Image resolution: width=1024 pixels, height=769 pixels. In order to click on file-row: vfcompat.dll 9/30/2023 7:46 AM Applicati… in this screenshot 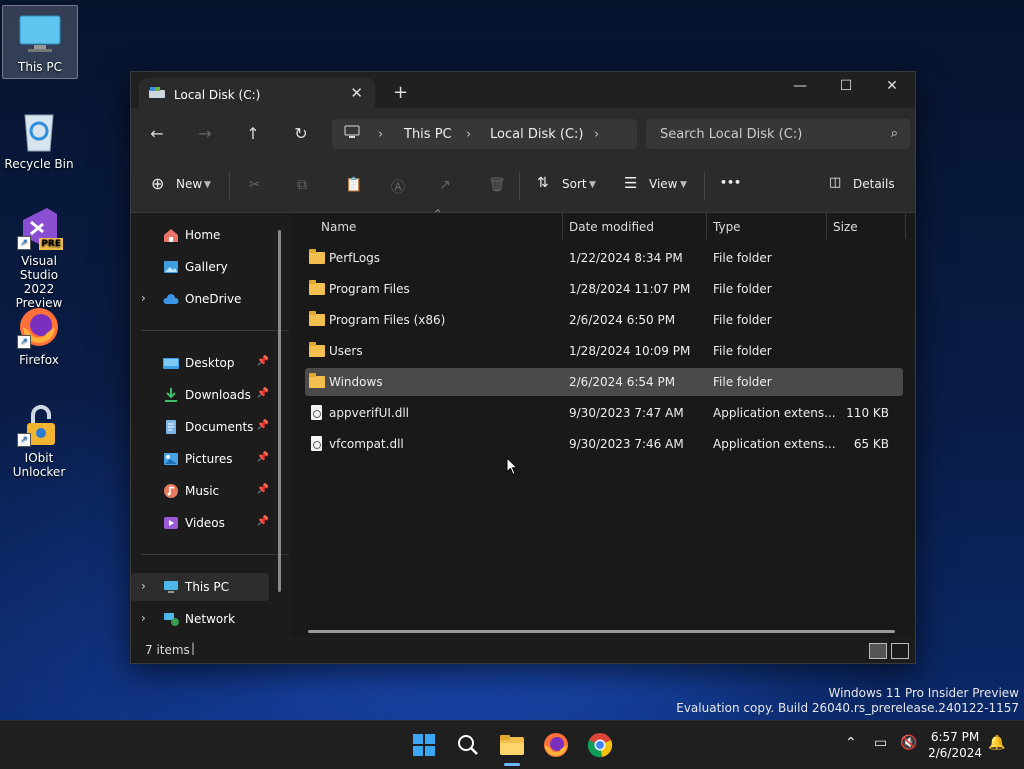, I will do `click(604, 444)`.